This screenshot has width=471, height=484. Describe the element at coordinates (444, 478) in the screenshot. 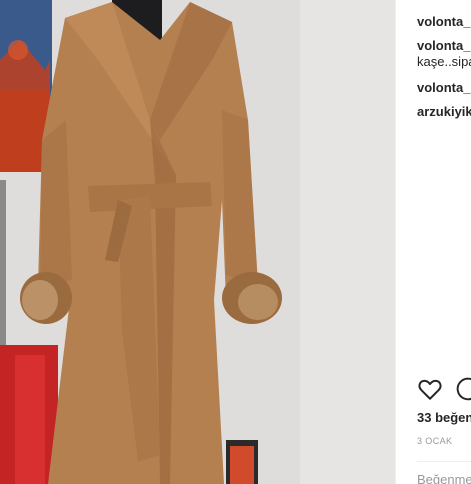

I see `add-comment-input: Beğenme` at that location.